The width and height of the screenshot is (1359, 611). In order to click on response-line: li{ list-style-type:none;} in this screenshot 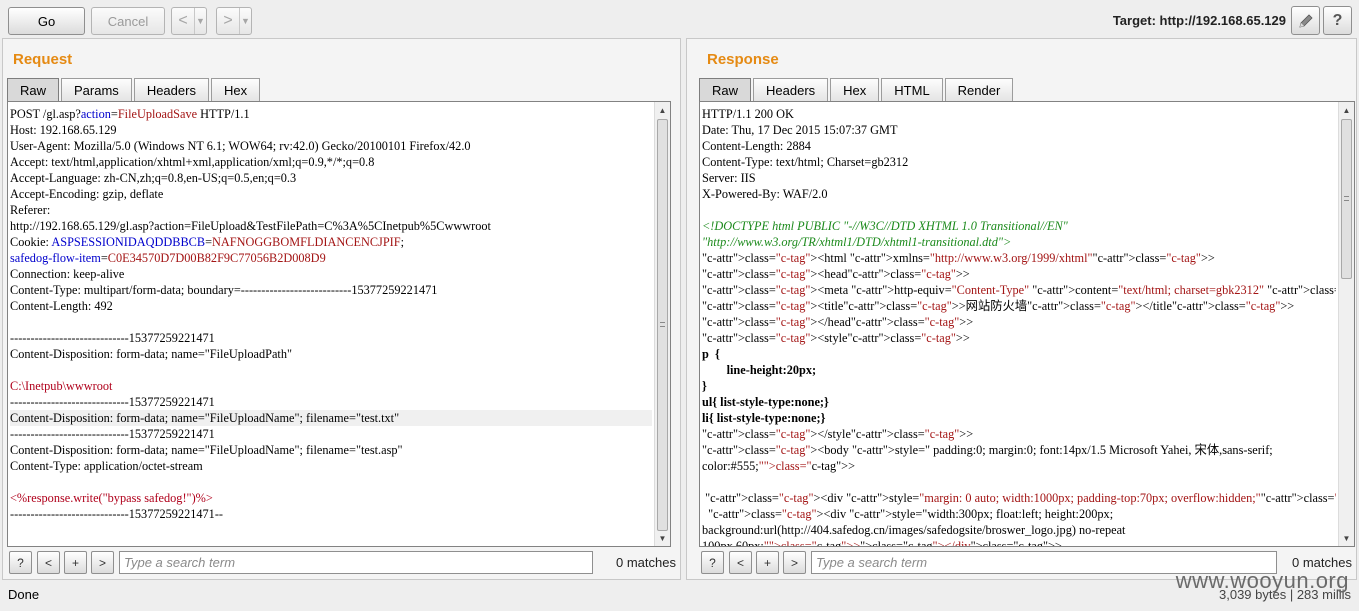, I will do `click(1019, 418)`.